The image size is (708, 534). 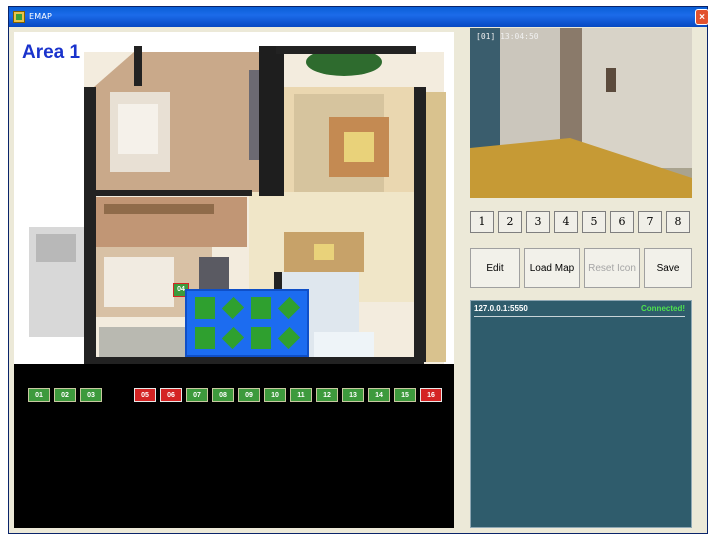 What do you see at coordinates (261, 308) in the screenshot?
I see `camera-up-icon` at bounding box center [261, 308].